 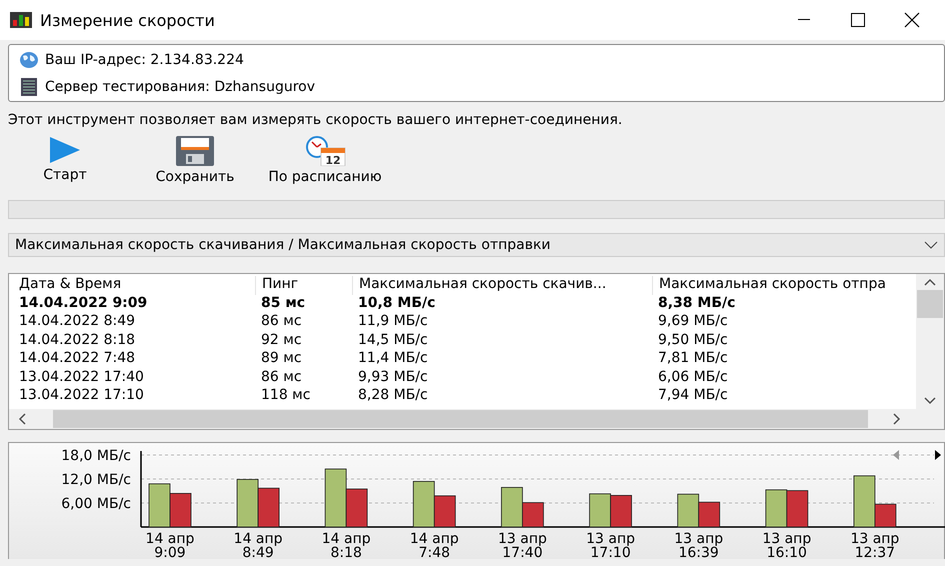 I want to click on table-cell-text: 14.04.2022 7:48, so click(x=77, y=359).